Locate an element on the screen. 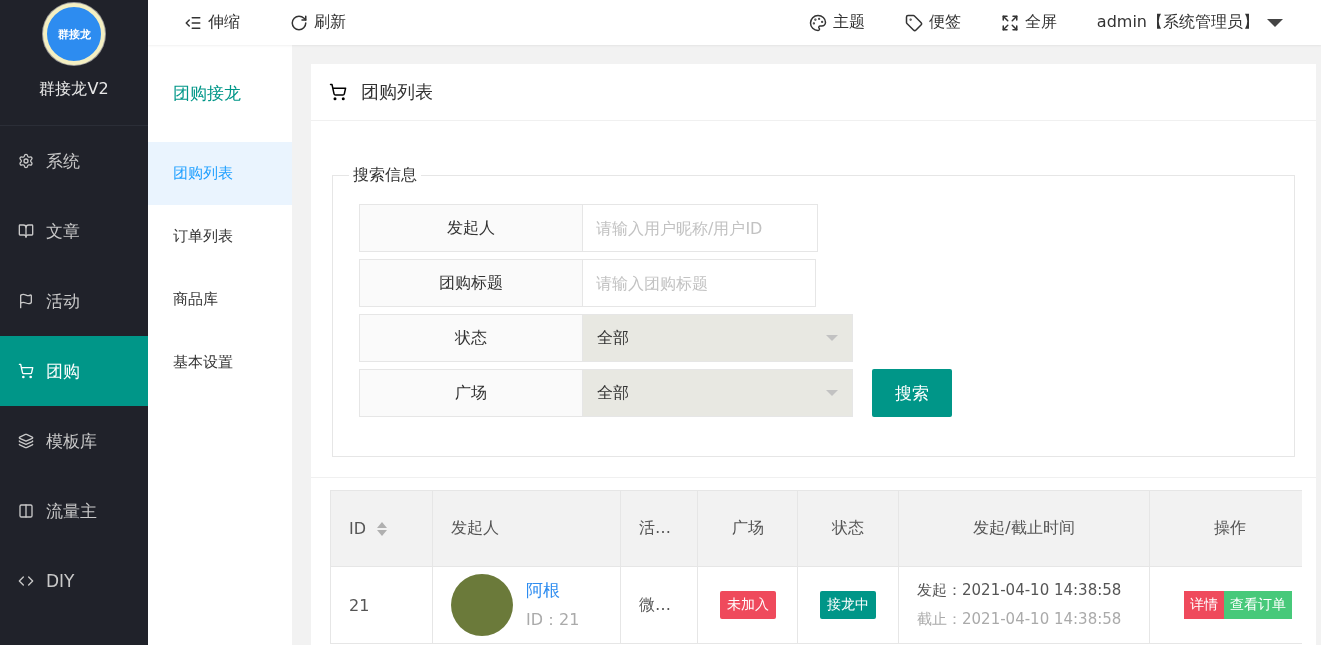 The width and height of the screenshot is (1321, 645). settings-icon is located at coordinates (26, 161).